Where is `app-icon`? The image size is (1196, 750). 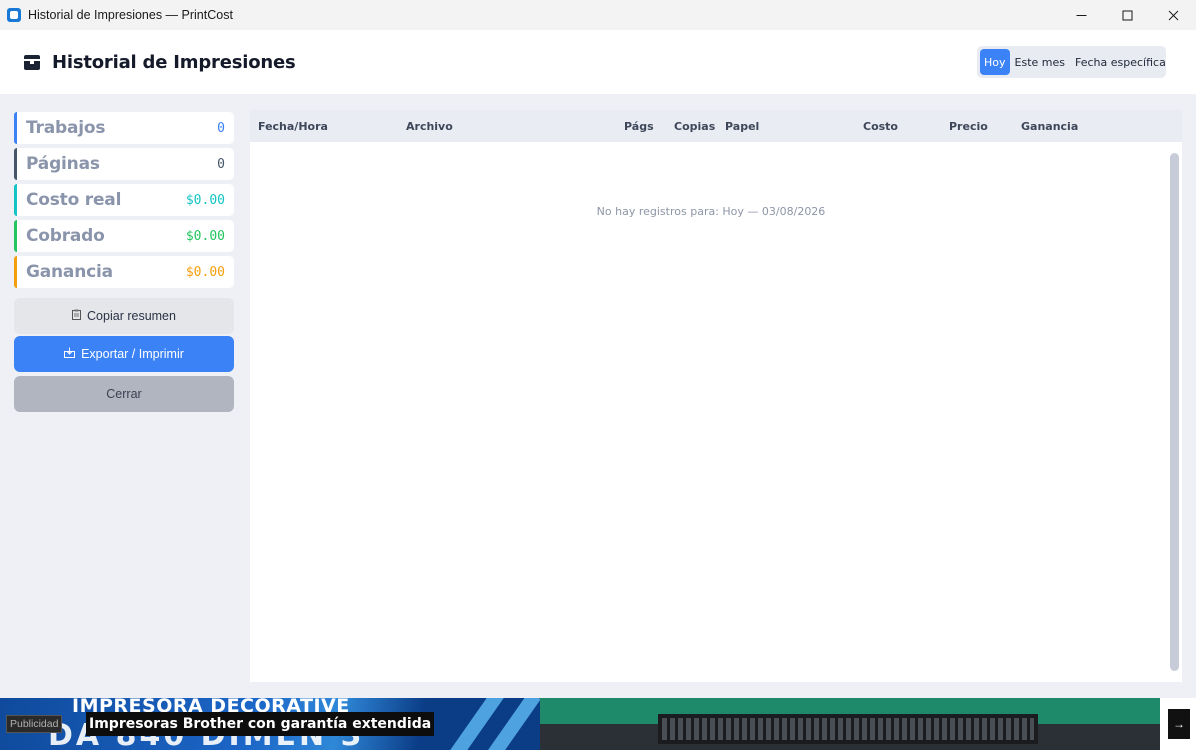 app-icon is located at coordinates (14, 15).